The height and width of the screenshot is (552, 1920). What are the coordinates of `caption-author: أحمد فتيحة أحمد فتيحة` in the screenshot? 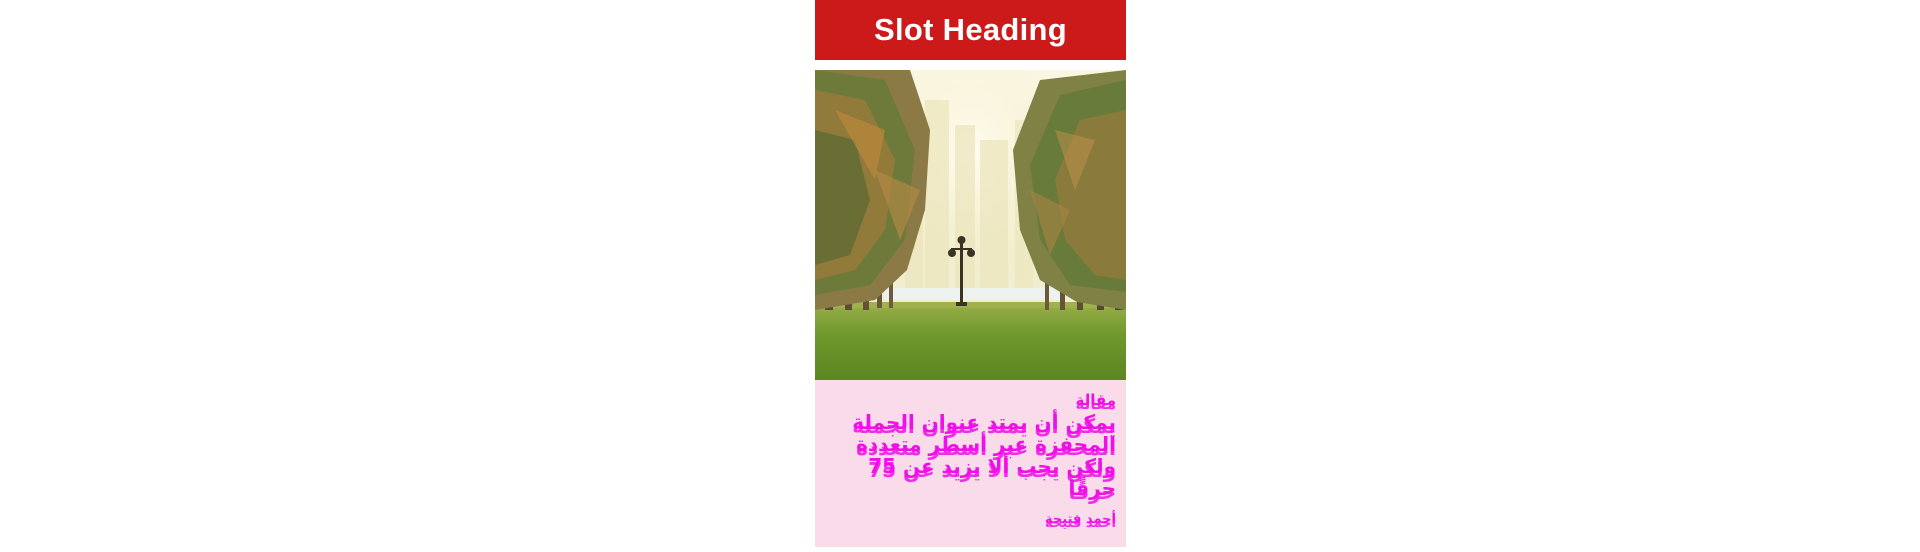 It's located at (973, 522).